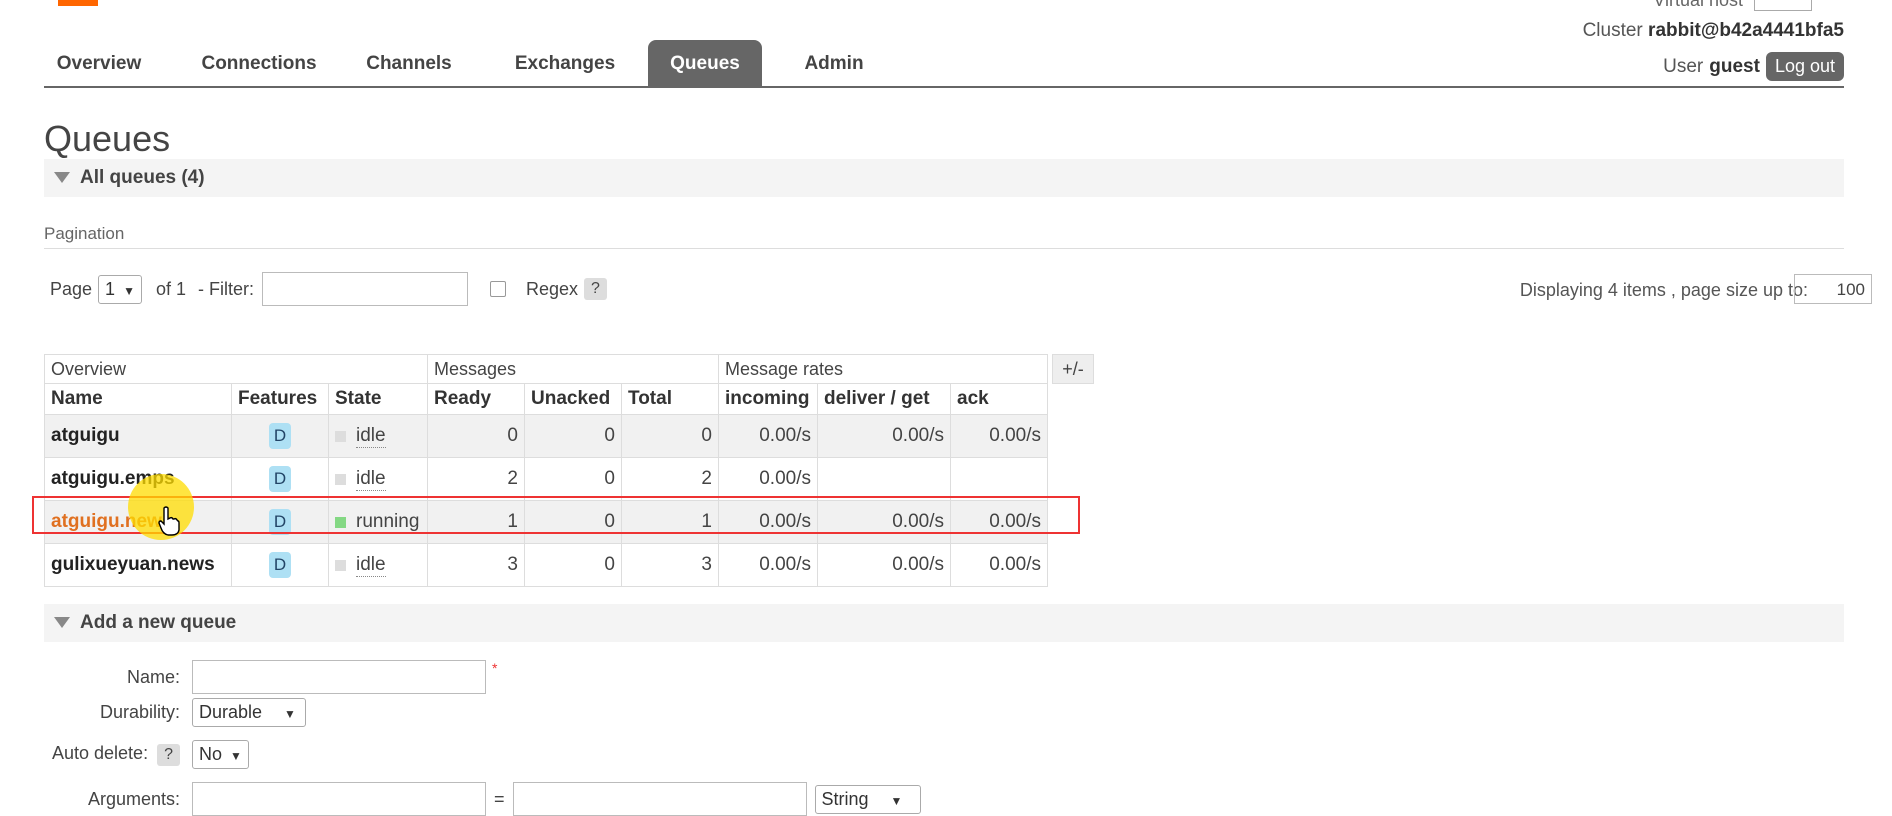  What do you see at coordinates (142, 177) in the screenshot?
I see `all-queues-label: All queues (4)` at bounding box center [142, 177].